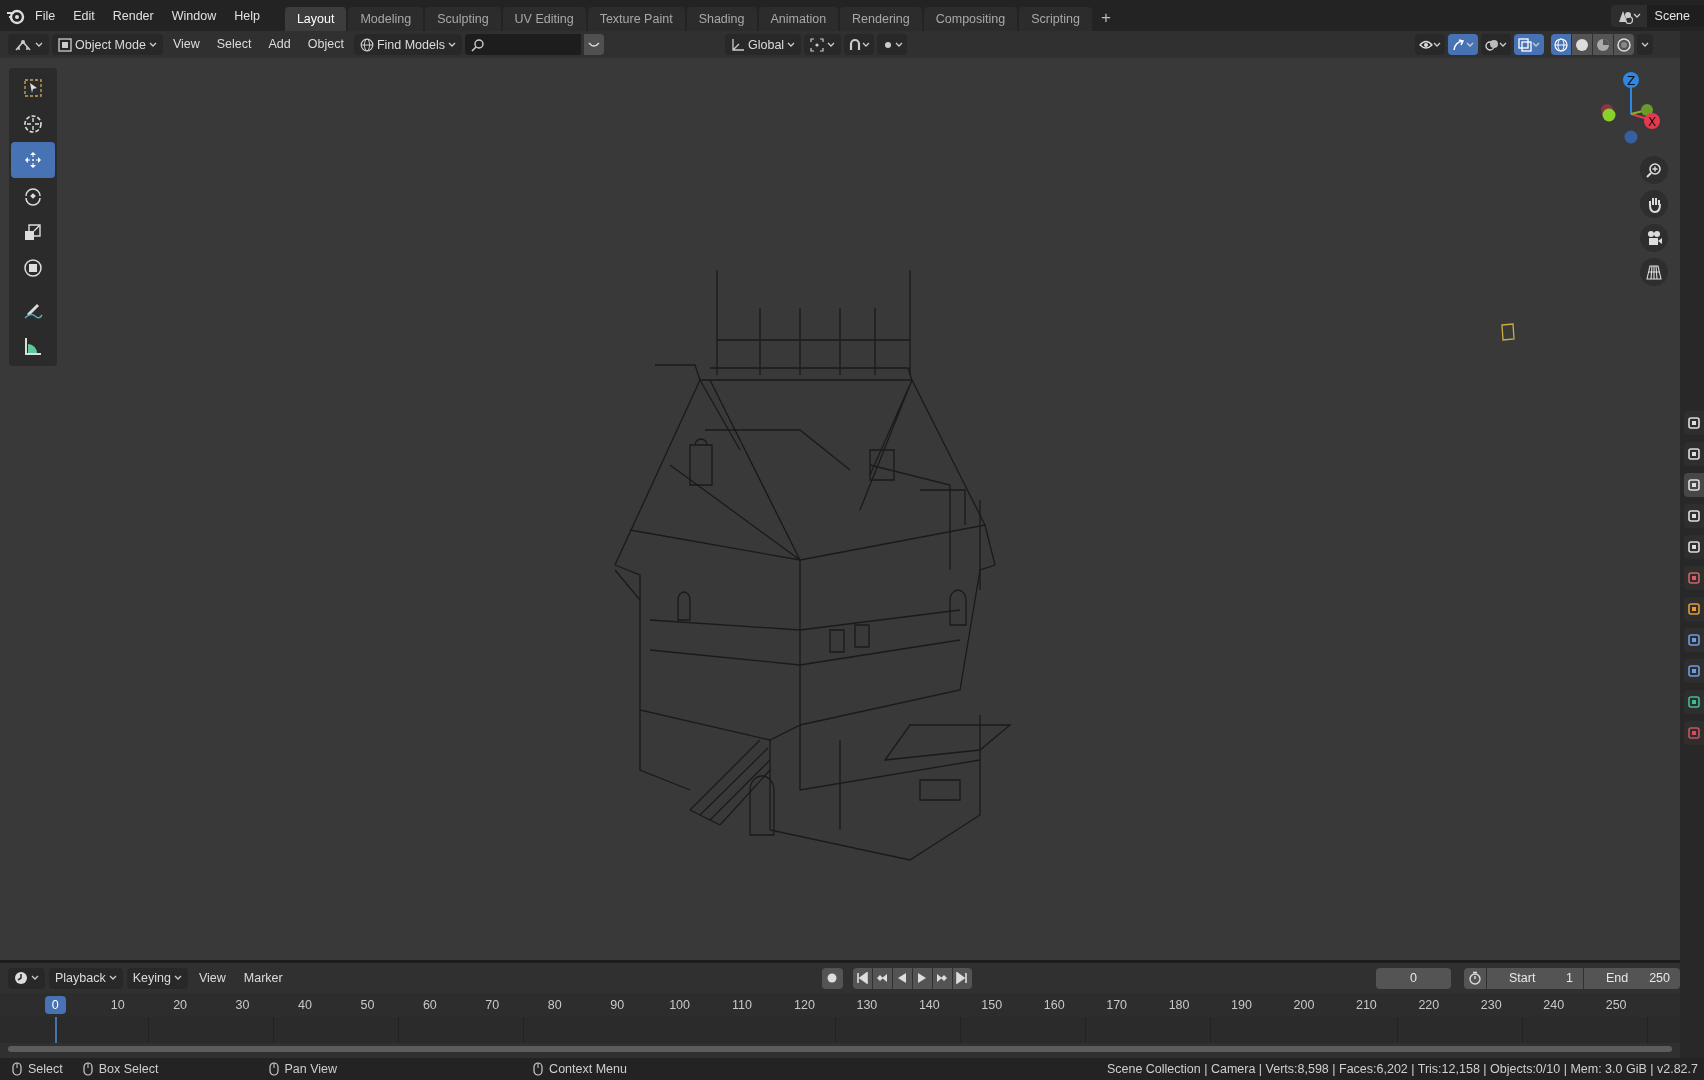 Image resolution: width=1704 pixels, height=1080 pixels. I want to click on record-button, so click(832, 978).